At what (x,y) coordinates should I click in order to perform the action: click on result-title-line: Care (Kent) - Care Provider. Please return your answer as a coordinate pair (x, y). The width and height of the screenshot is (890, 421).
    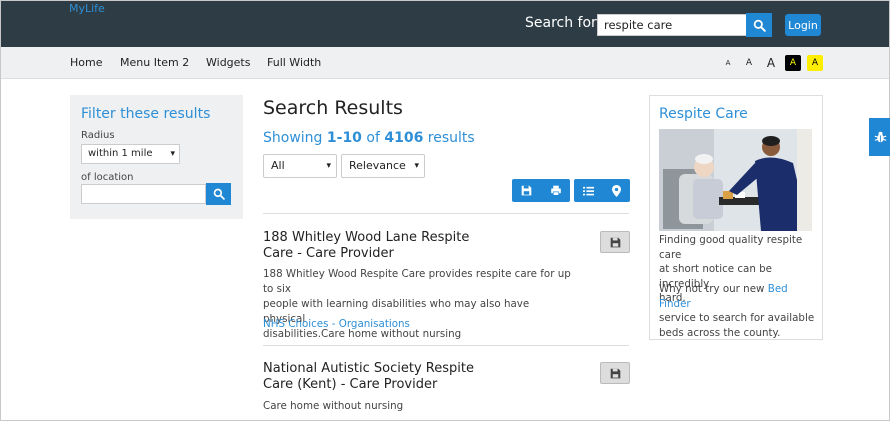
    Looking at the image, I should click on (350, 384).